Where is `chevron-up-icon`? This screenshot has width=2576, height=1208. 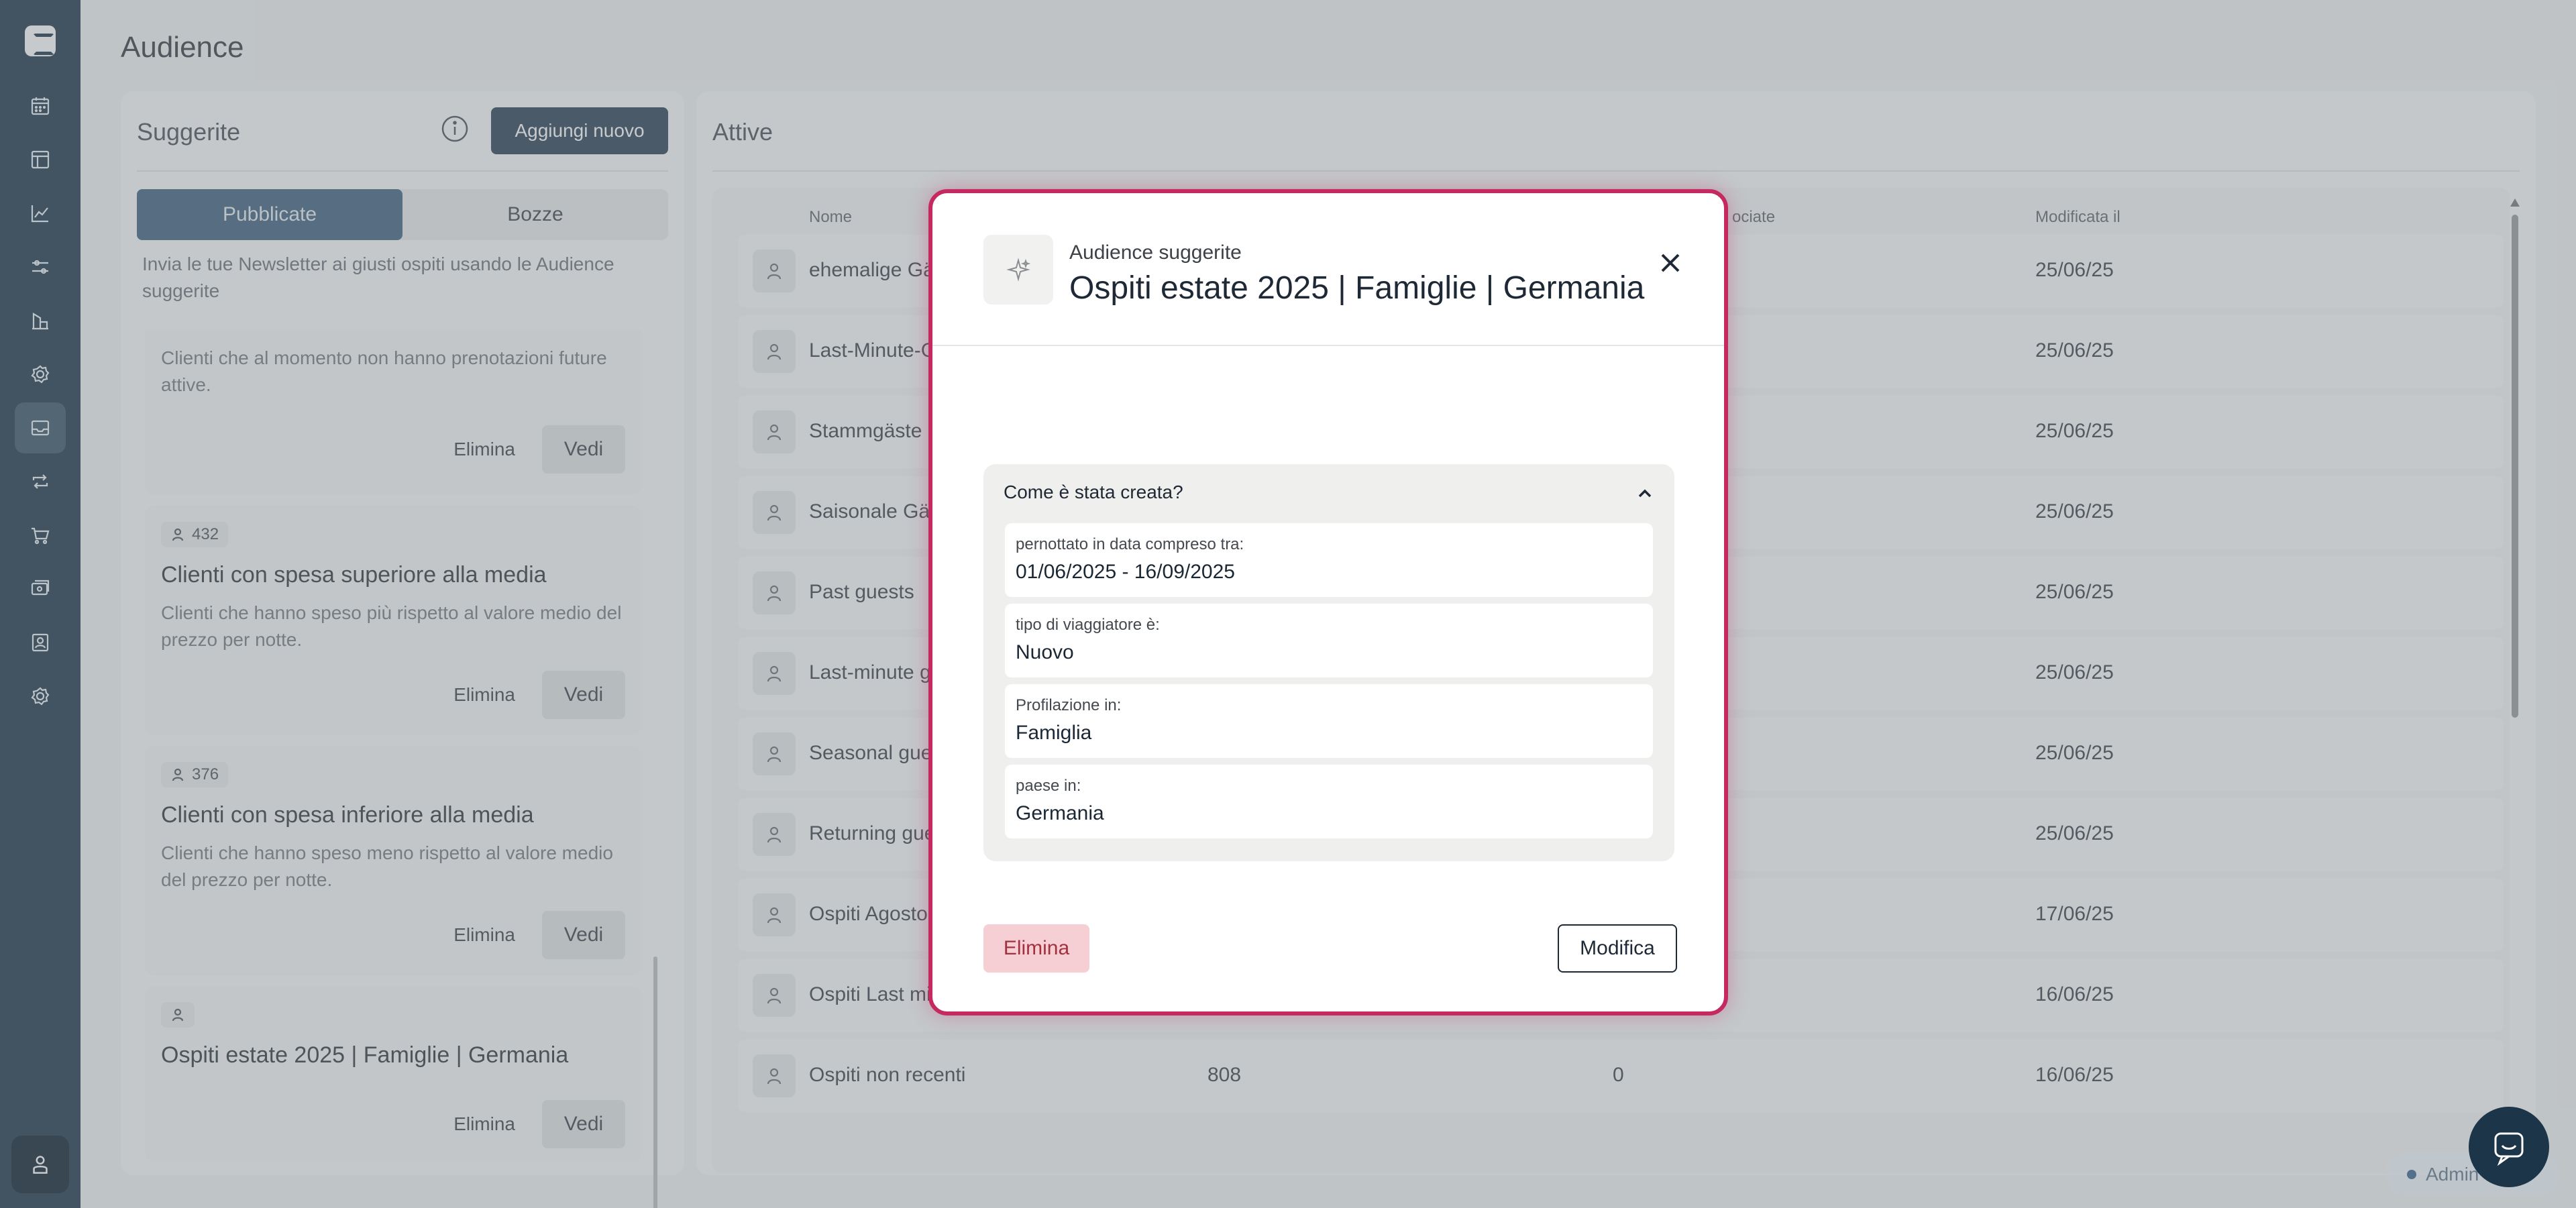
chevron-up-icon is located at coordinates (1644, 493).